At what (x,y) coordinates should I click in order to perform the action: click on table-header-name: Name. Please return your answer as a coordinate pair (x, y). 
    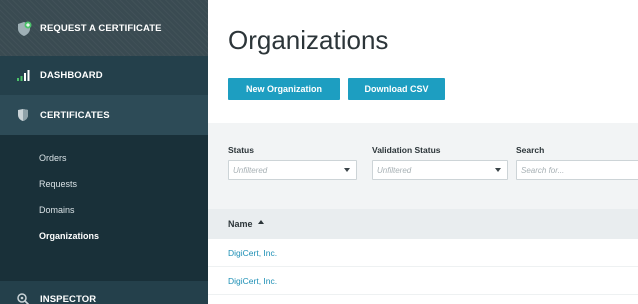
    Looking at the image, I should click on (423, 224).